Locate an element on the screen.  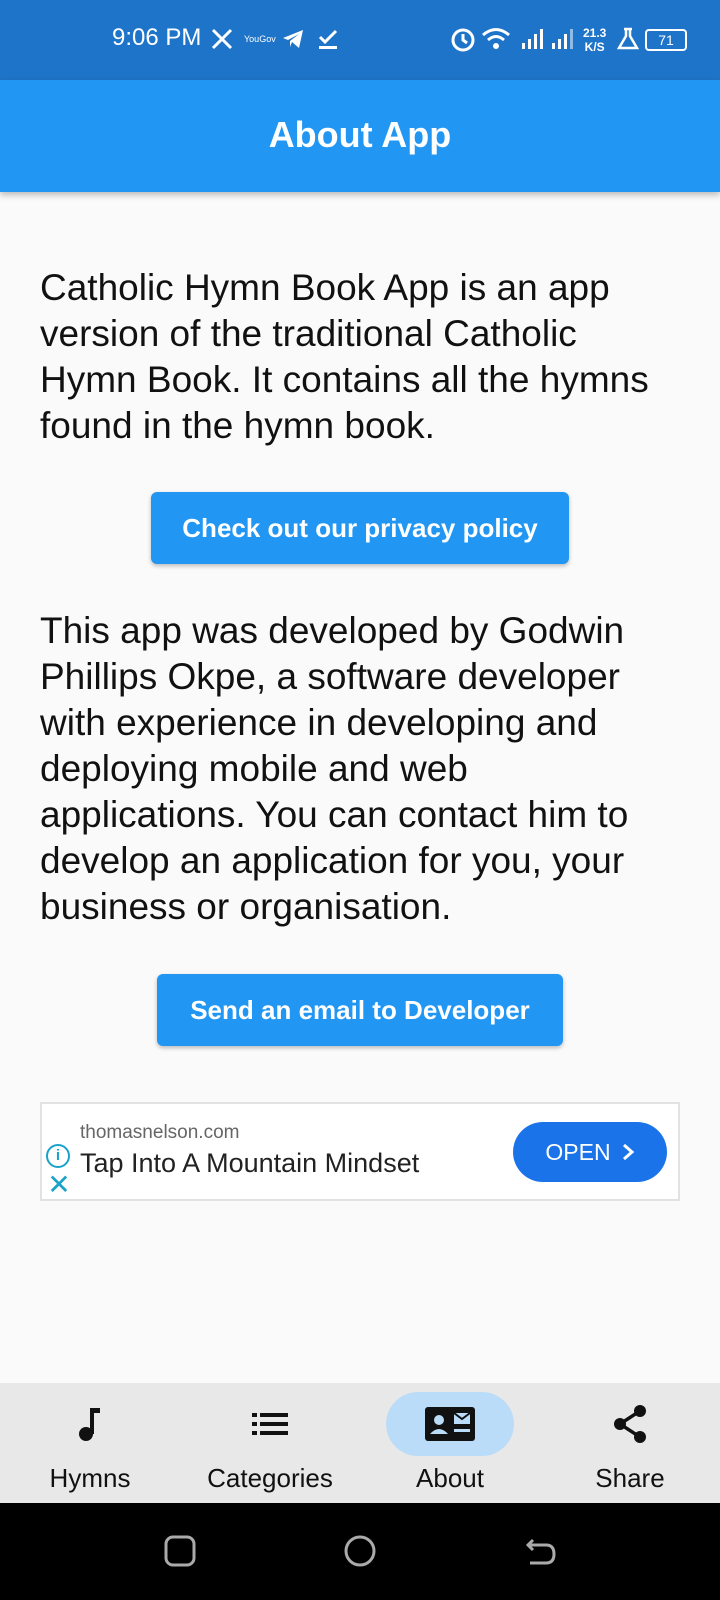
bottom-nav: Hymns Categories About Share is located at coordinates (360, 1443).